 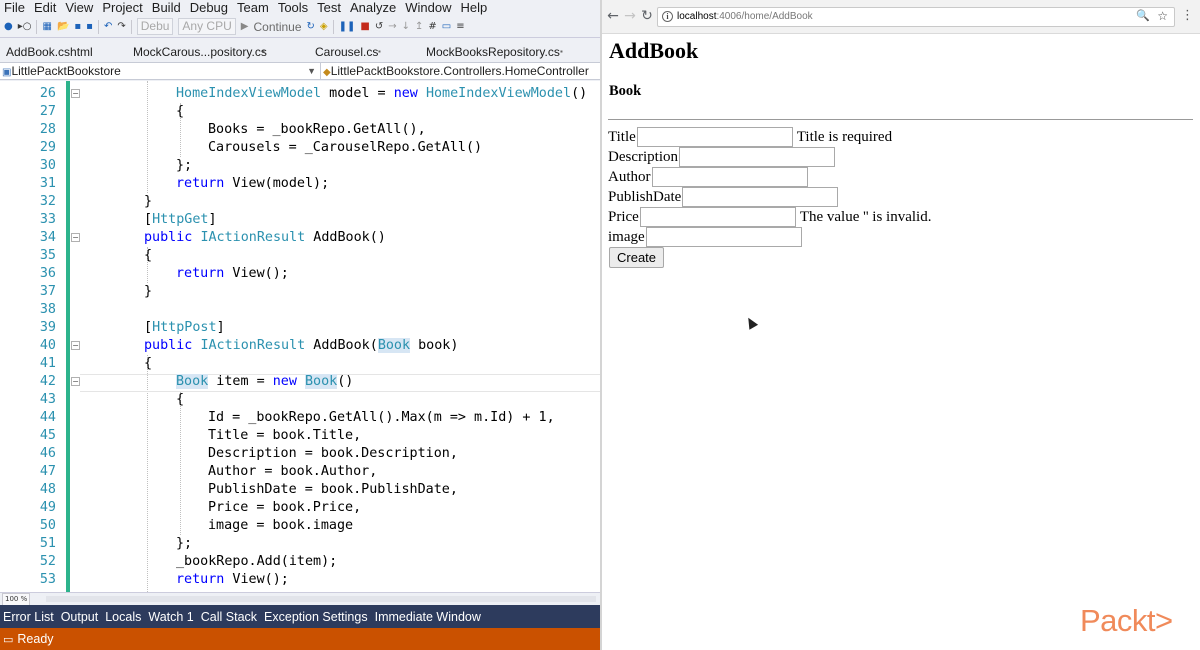 What do you see at coordinates (379, 26) in the screenshot?
I see `restart-icon: ↺` at bounding box center [379, 26].